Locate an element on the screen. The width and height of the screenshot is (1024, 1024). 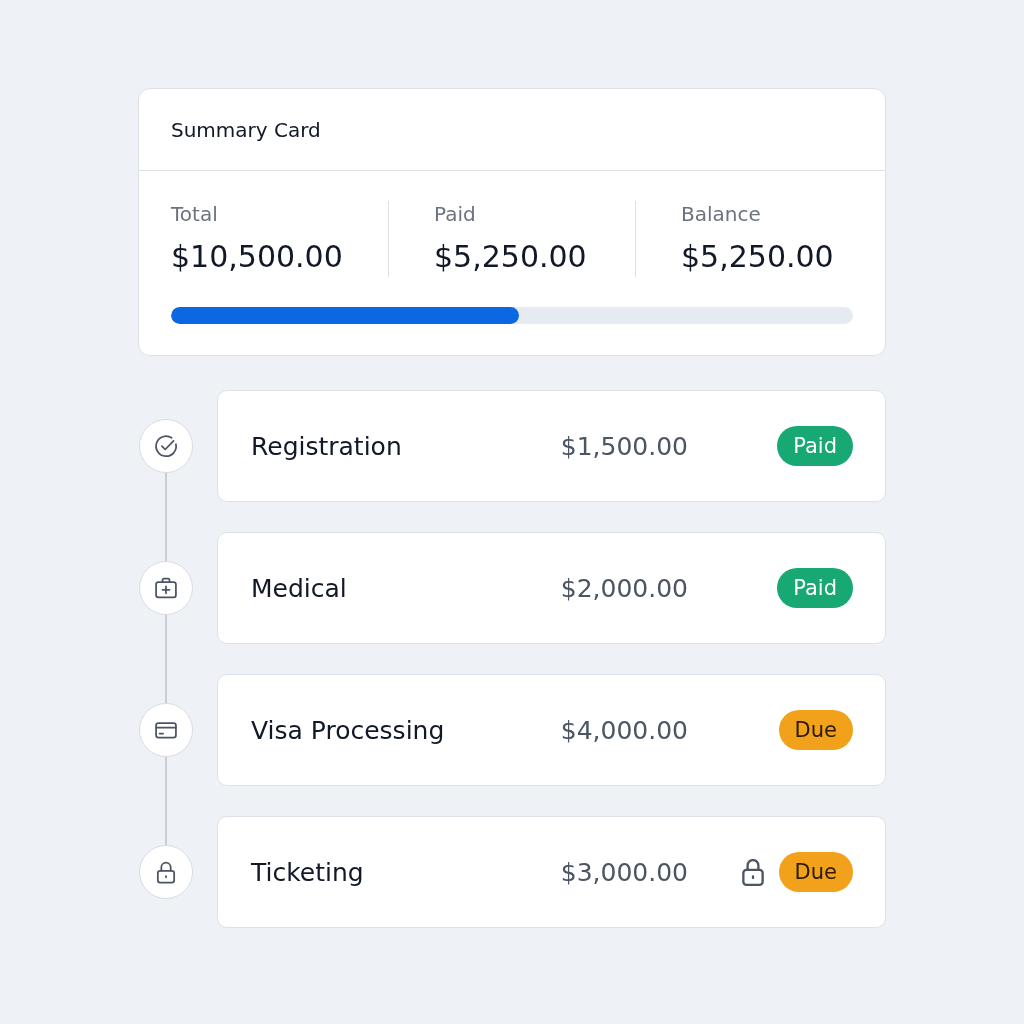
step-amount: $3,000.00 is located at coordinates (624, 872).